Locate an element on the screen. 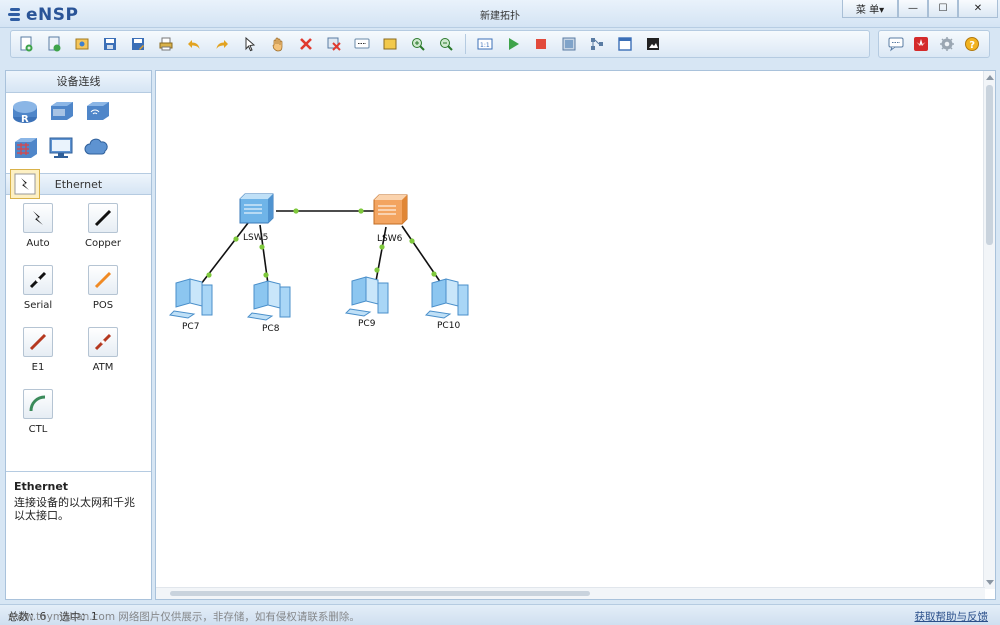 This screenshot has height=625, width=1000. node-lsw6: LSW6 is located at coordinates (390, 219).